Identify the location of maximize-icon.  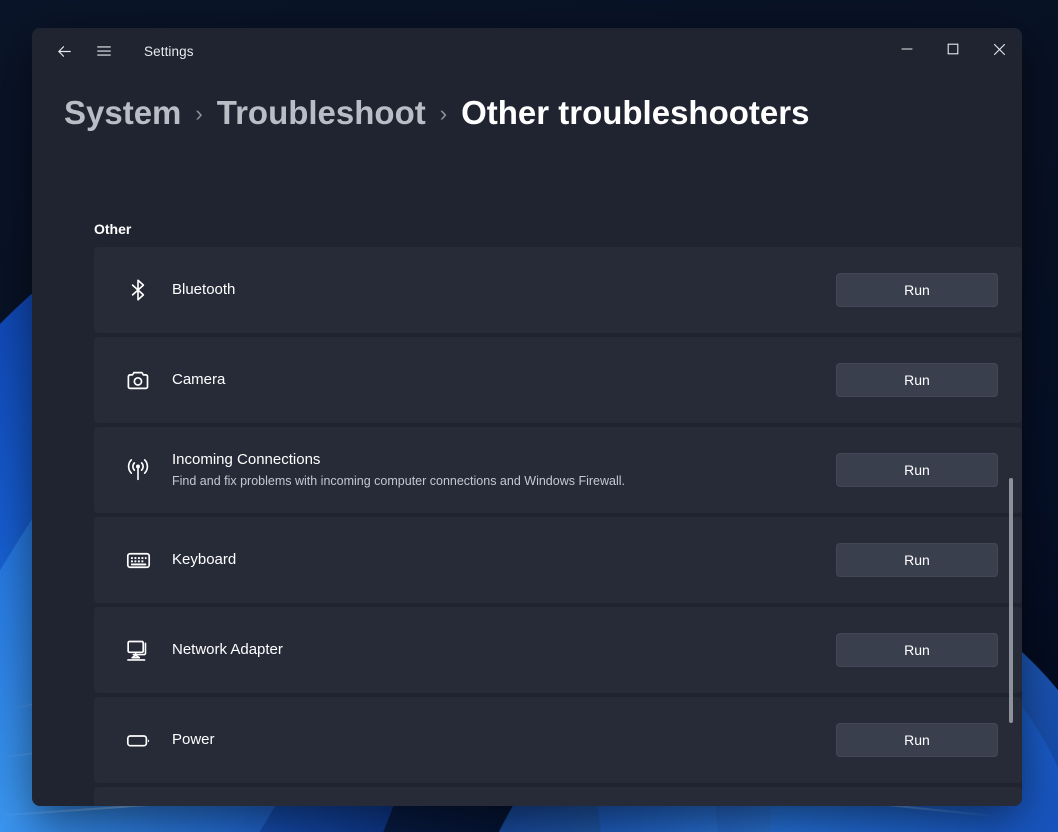
(953, 49).